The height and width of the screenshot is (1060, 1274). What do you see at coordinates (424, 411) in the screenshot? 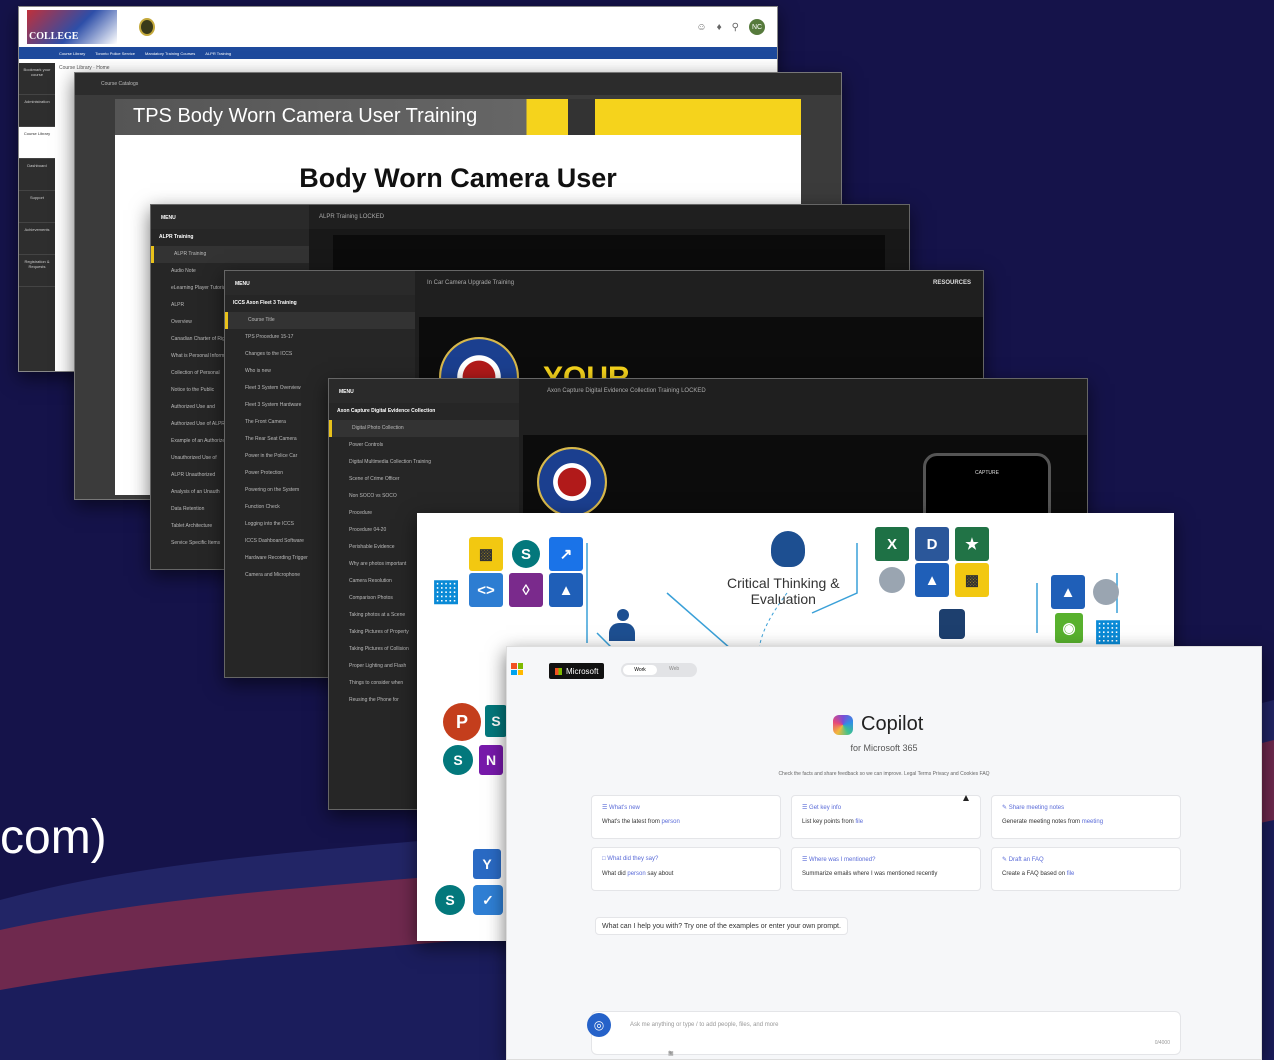
I see `menu-section: Axon Capture Digital Evidence Collection` at bounding box center [424, 411].